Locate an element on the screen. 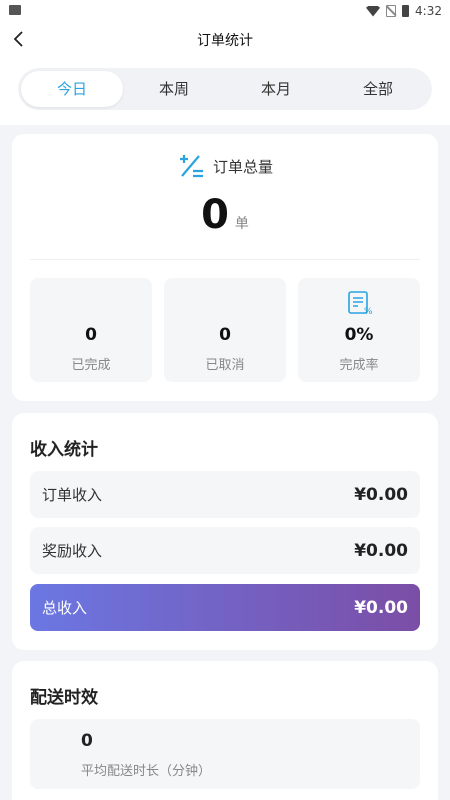 The height and width of the screenshot is (800, 450). divider is located at coordinates (225, 259).